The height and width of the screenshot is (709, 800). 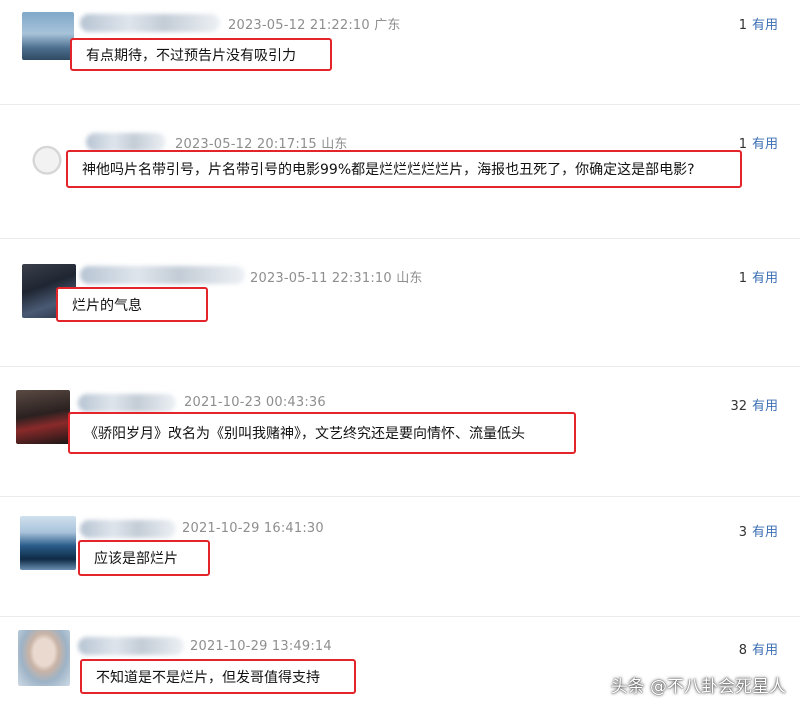 What do you see at coordinates (764, 650) in the screenshot?
I see `useful-label: 有用` at bounding box center [764, 650].